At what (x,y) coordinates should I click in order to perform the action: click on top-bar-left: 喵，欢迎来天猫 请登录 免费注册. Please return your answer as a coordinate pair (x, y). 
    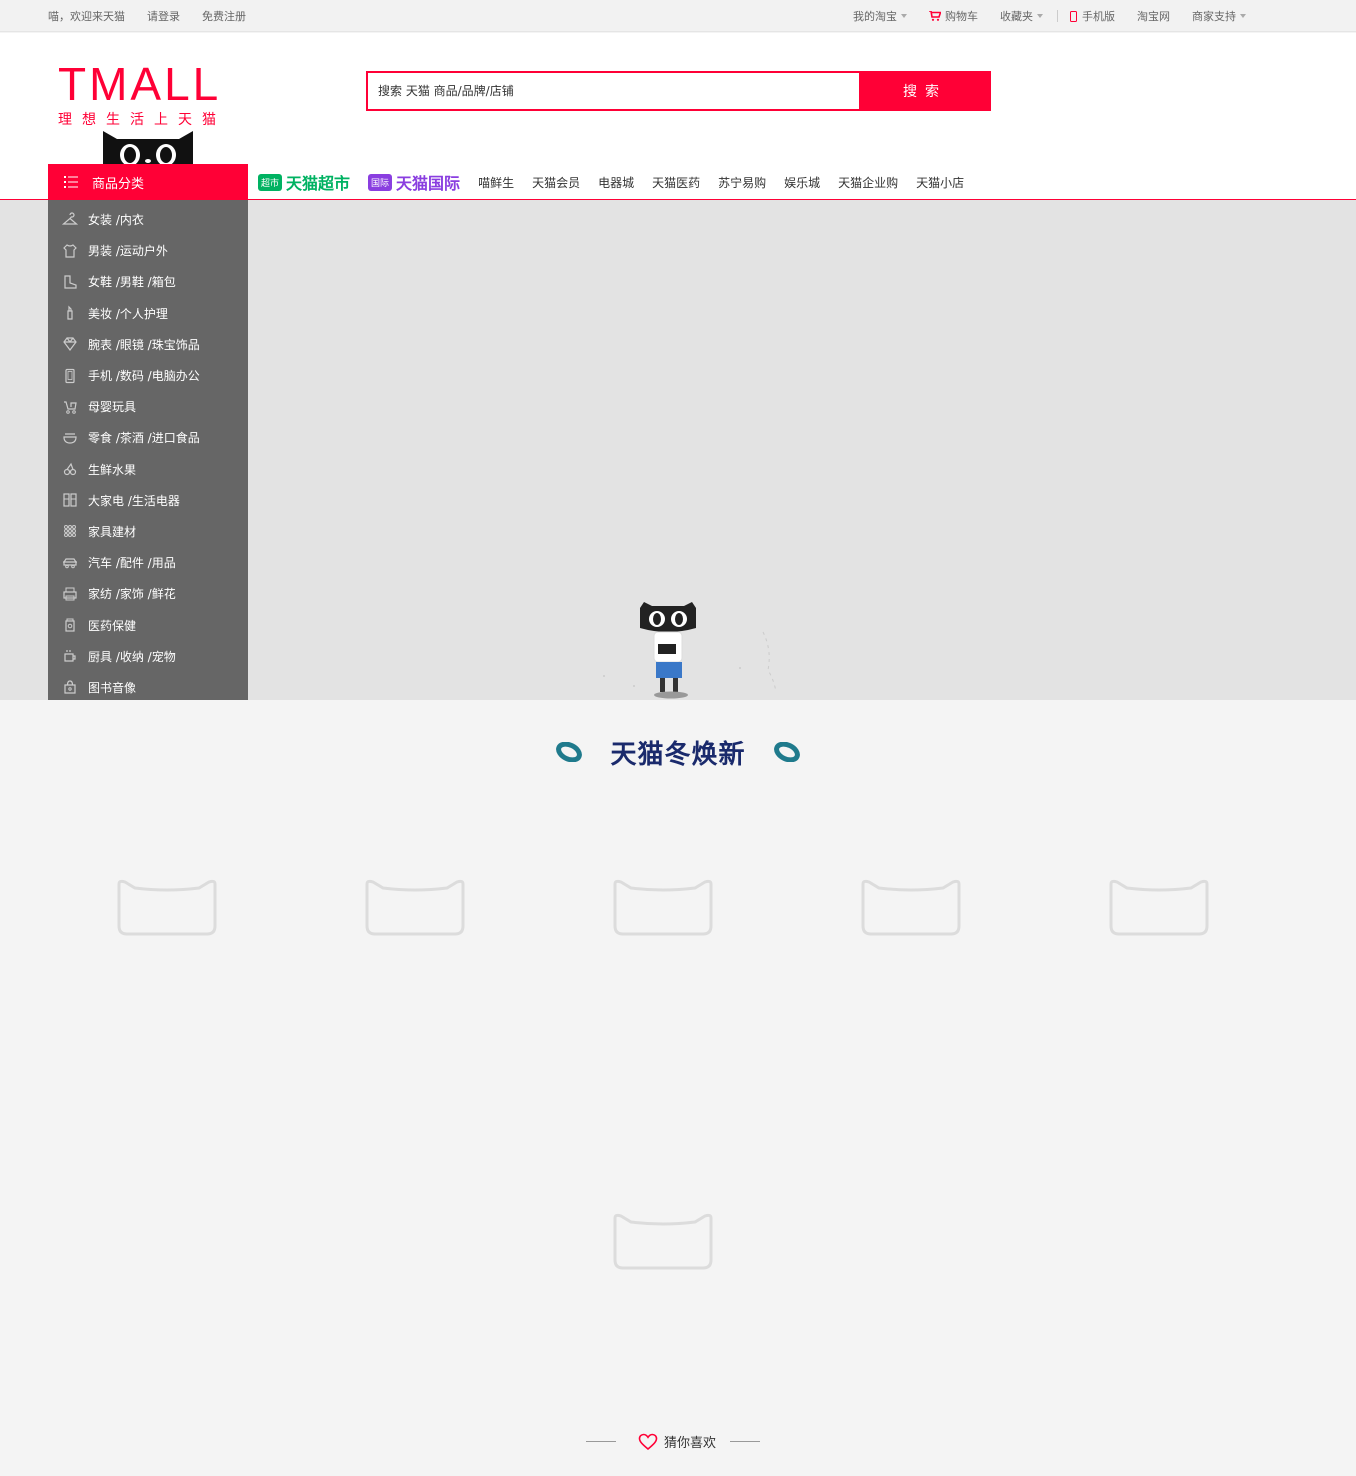
    Looking at the image, I should click on (147, 16).